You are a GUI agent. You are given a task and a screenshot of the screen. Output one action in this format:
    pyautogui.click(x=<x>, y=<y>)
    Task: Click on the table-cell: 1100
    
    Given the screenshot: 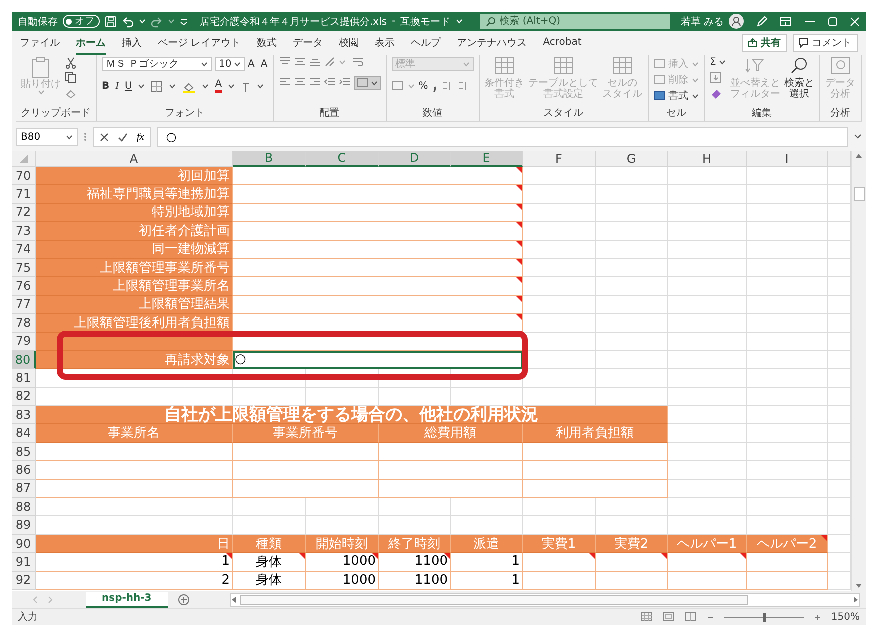 What is the action you would take?
    pyautogui.click(x=415, y=562)
    